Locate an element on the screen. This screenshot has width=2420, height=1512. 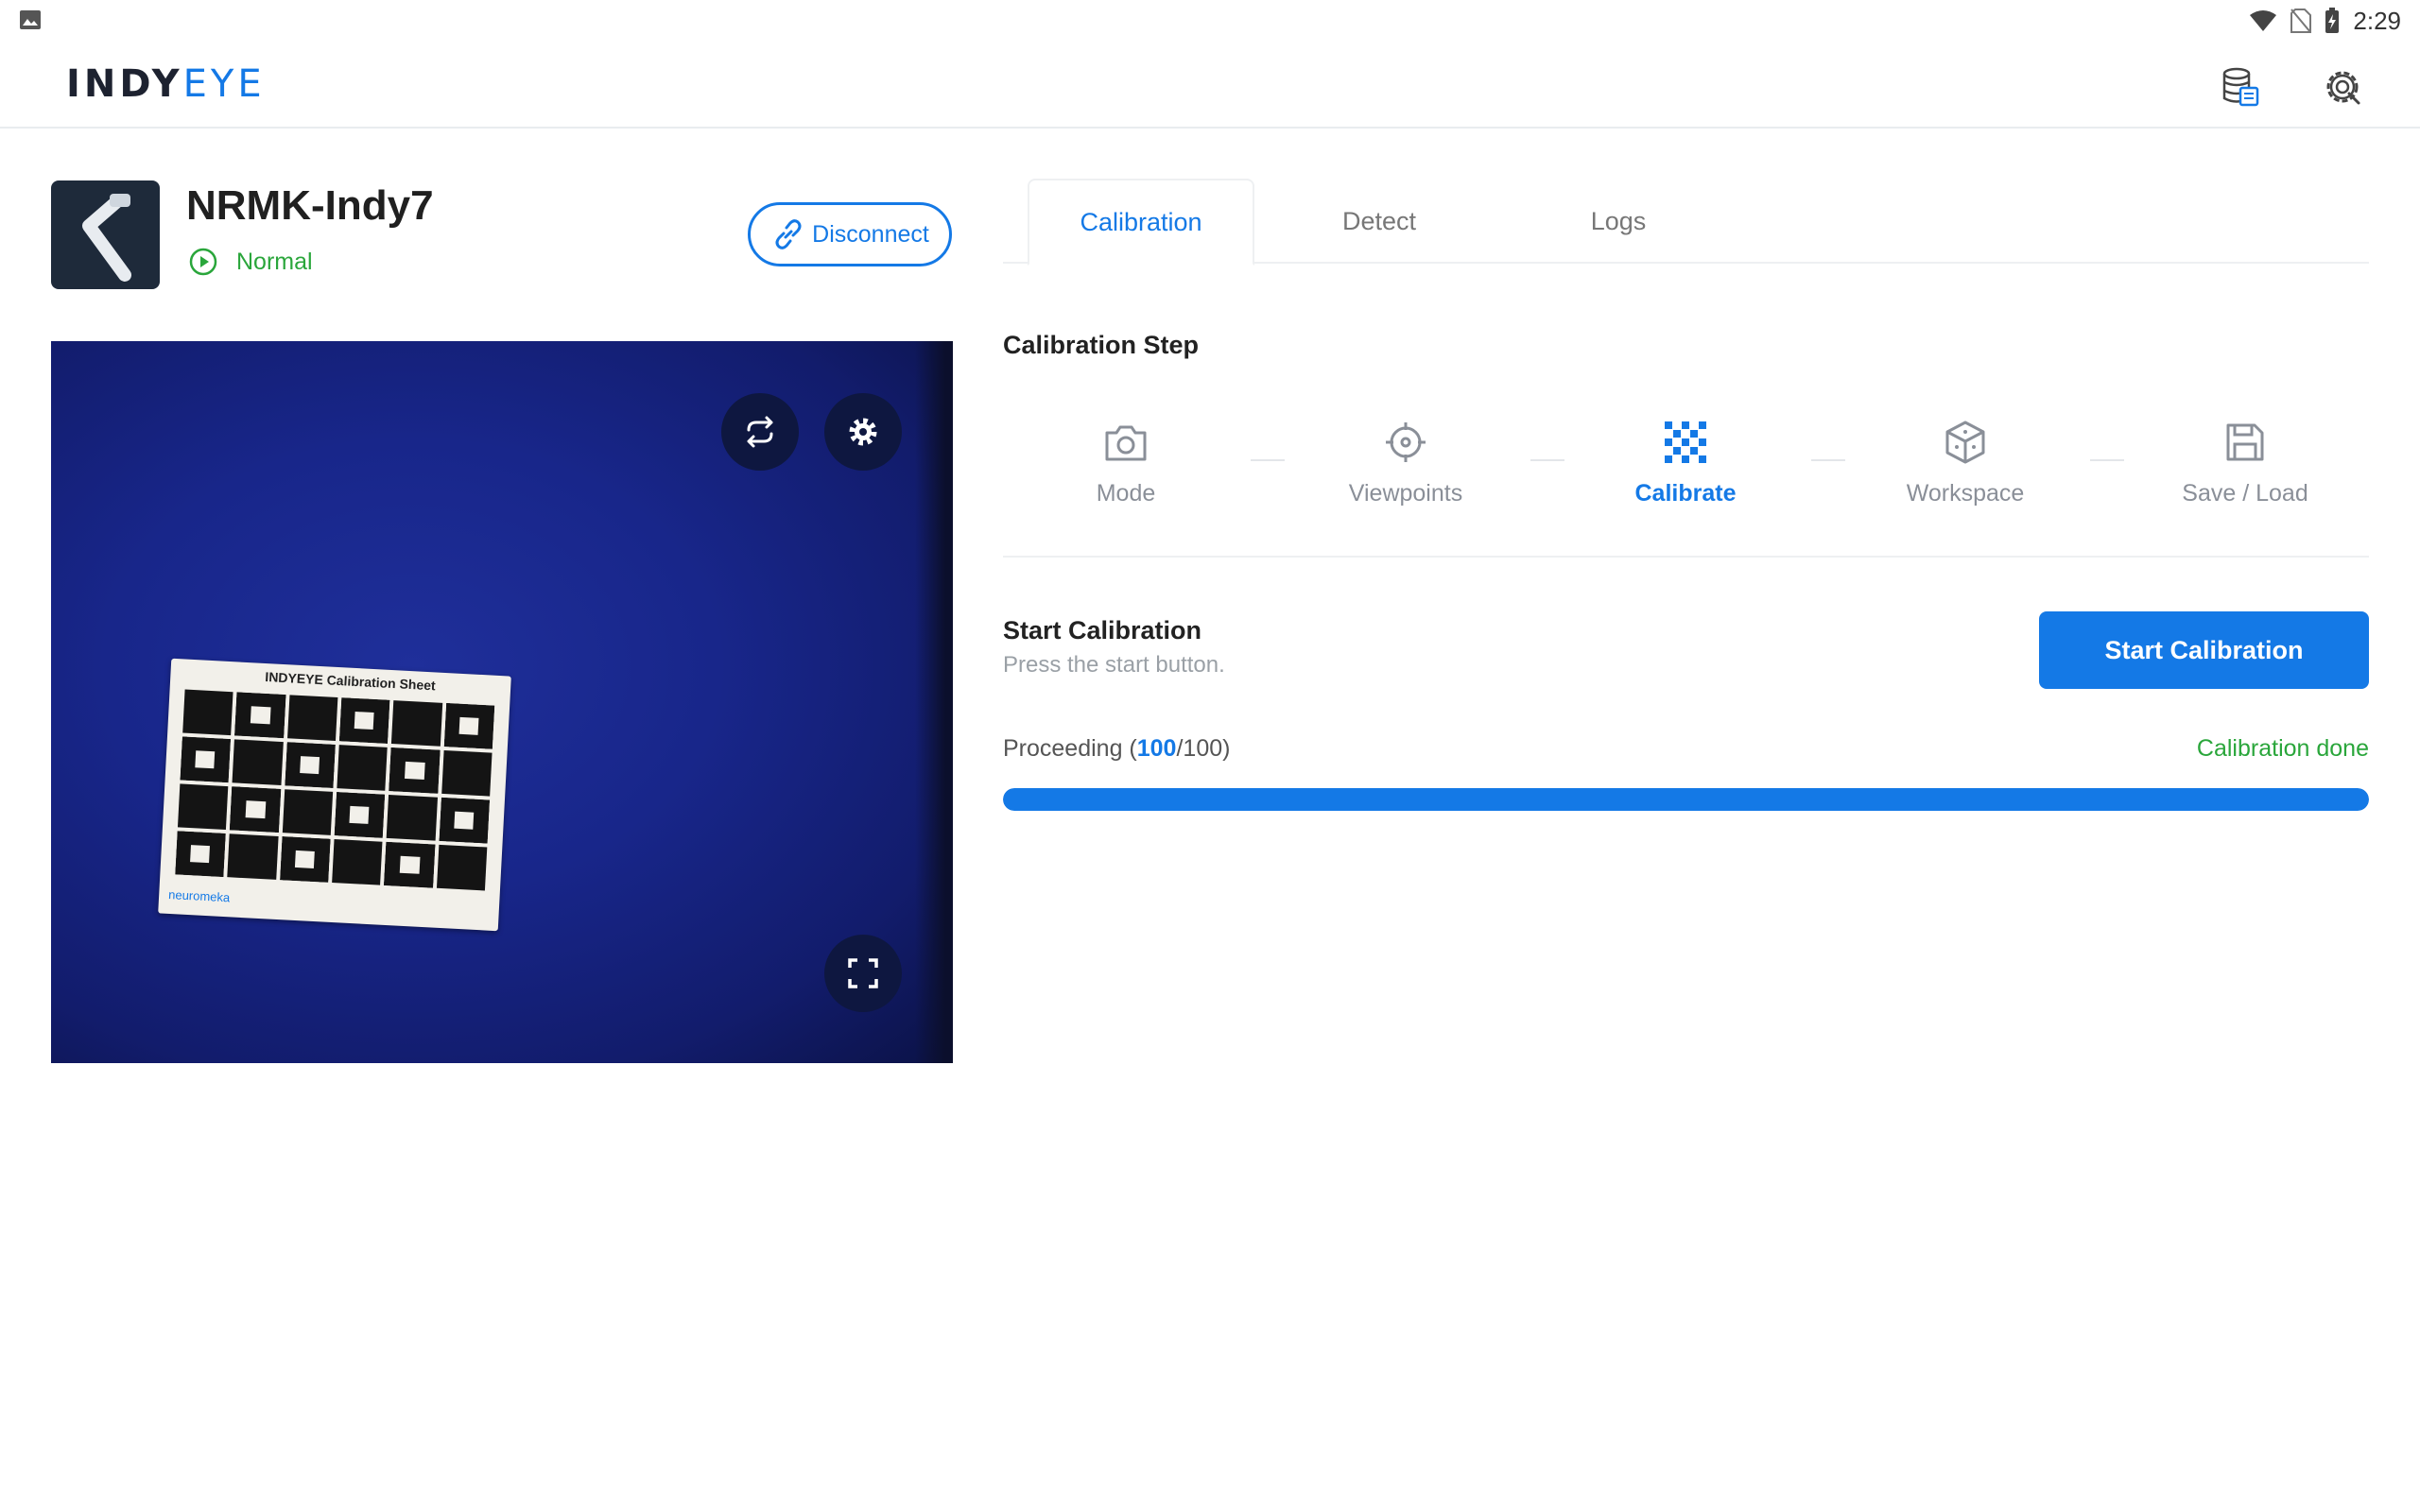
step-workspace: Workspace is located at coordinates (1965, 461).